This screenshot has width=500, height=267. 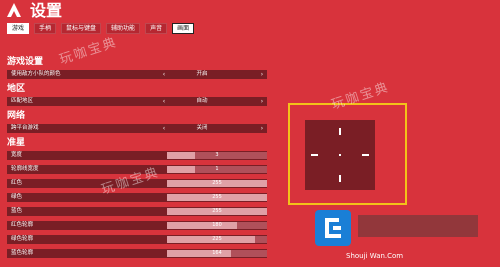 I want to click on row-label: 红色轮廓, so click(x=22, y=225).